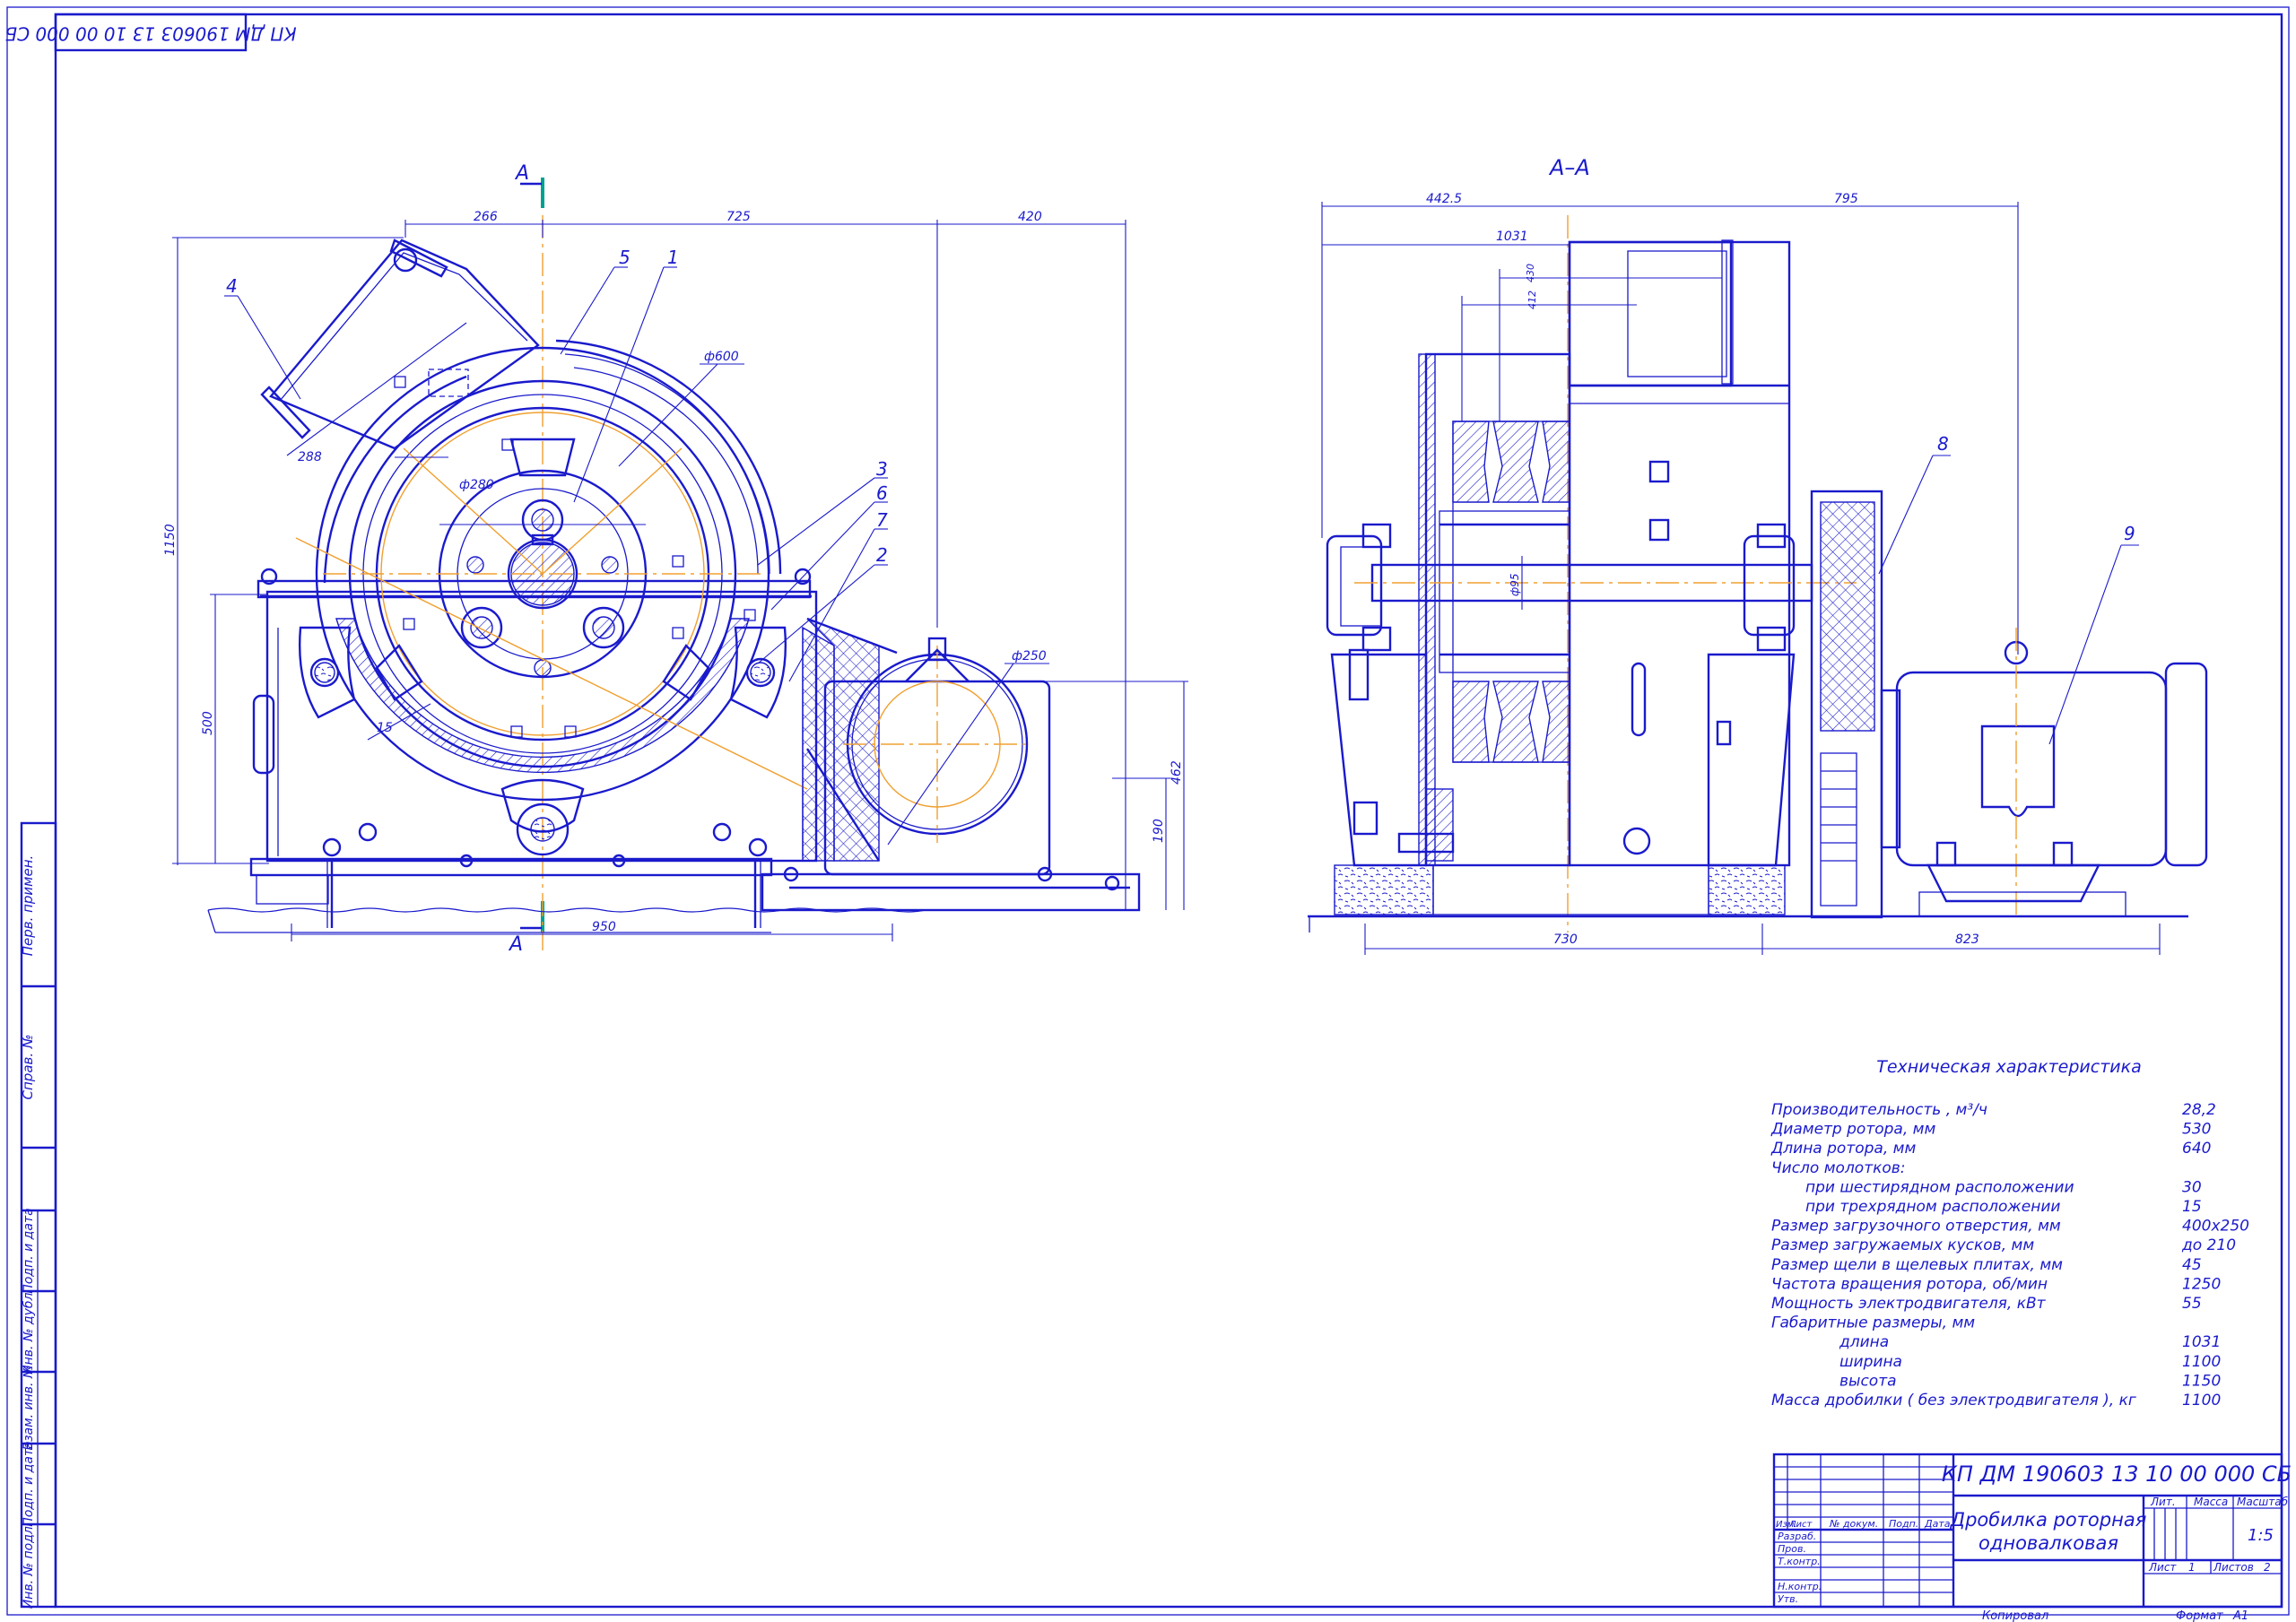 This screenshot has width=2296, height=1622. Describe the element at coordinates (2233, 1567) in the screenshot. I see `sheets-label: Листов` at that location.